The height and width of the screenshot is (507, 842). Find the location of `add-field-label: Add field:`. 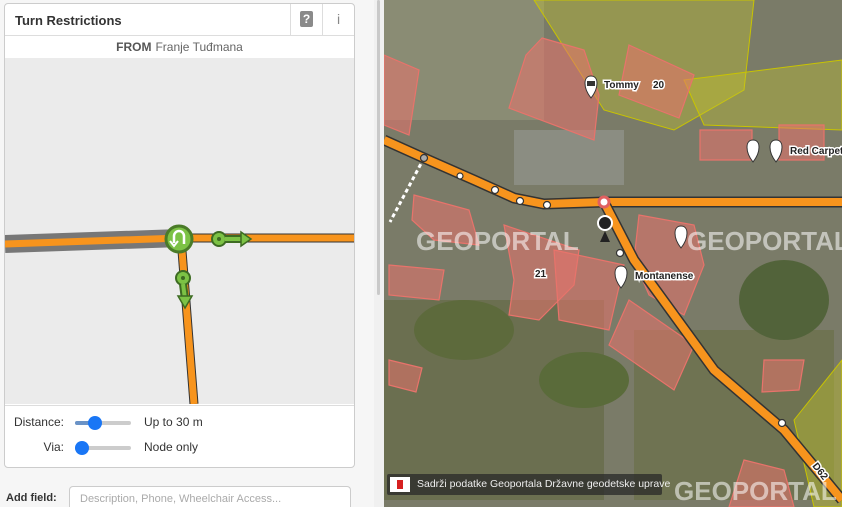

add-field-label: Add field: is located at coordinates (31, 498).